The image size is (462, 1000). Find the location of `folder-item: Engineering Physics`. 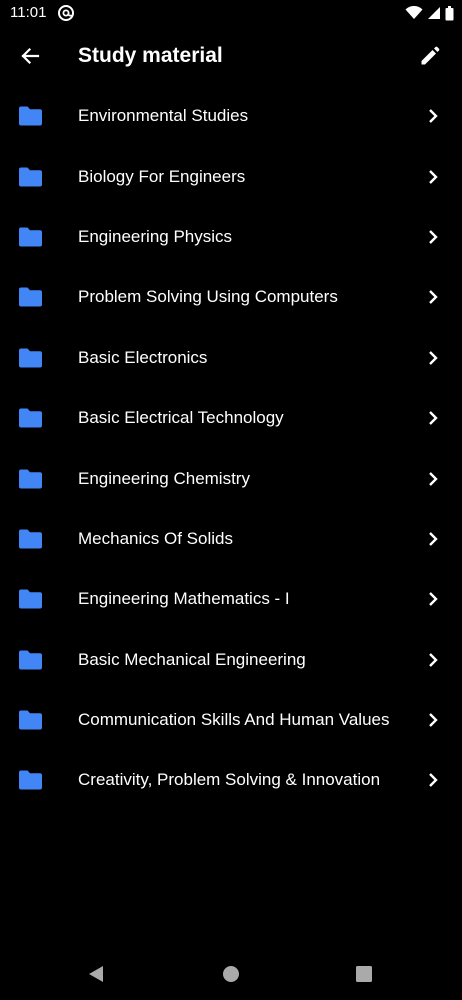

folder-item: Engineering Physics is located at coordinates (231, 237).